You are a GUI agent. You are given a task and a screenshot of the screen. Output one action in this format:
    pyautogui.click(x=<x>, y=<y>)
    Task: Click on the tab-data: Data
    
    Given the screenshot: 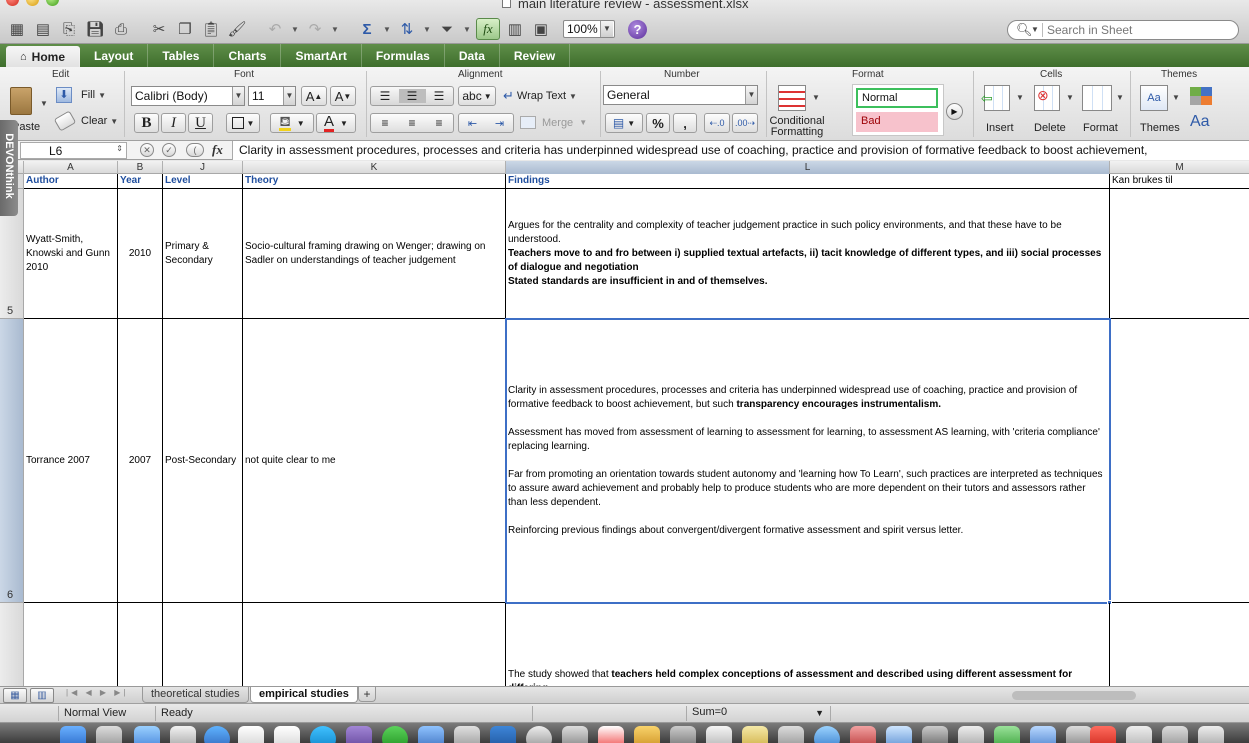 What is the action you would take?
    pyautogui.click(x=472, y=55)
    